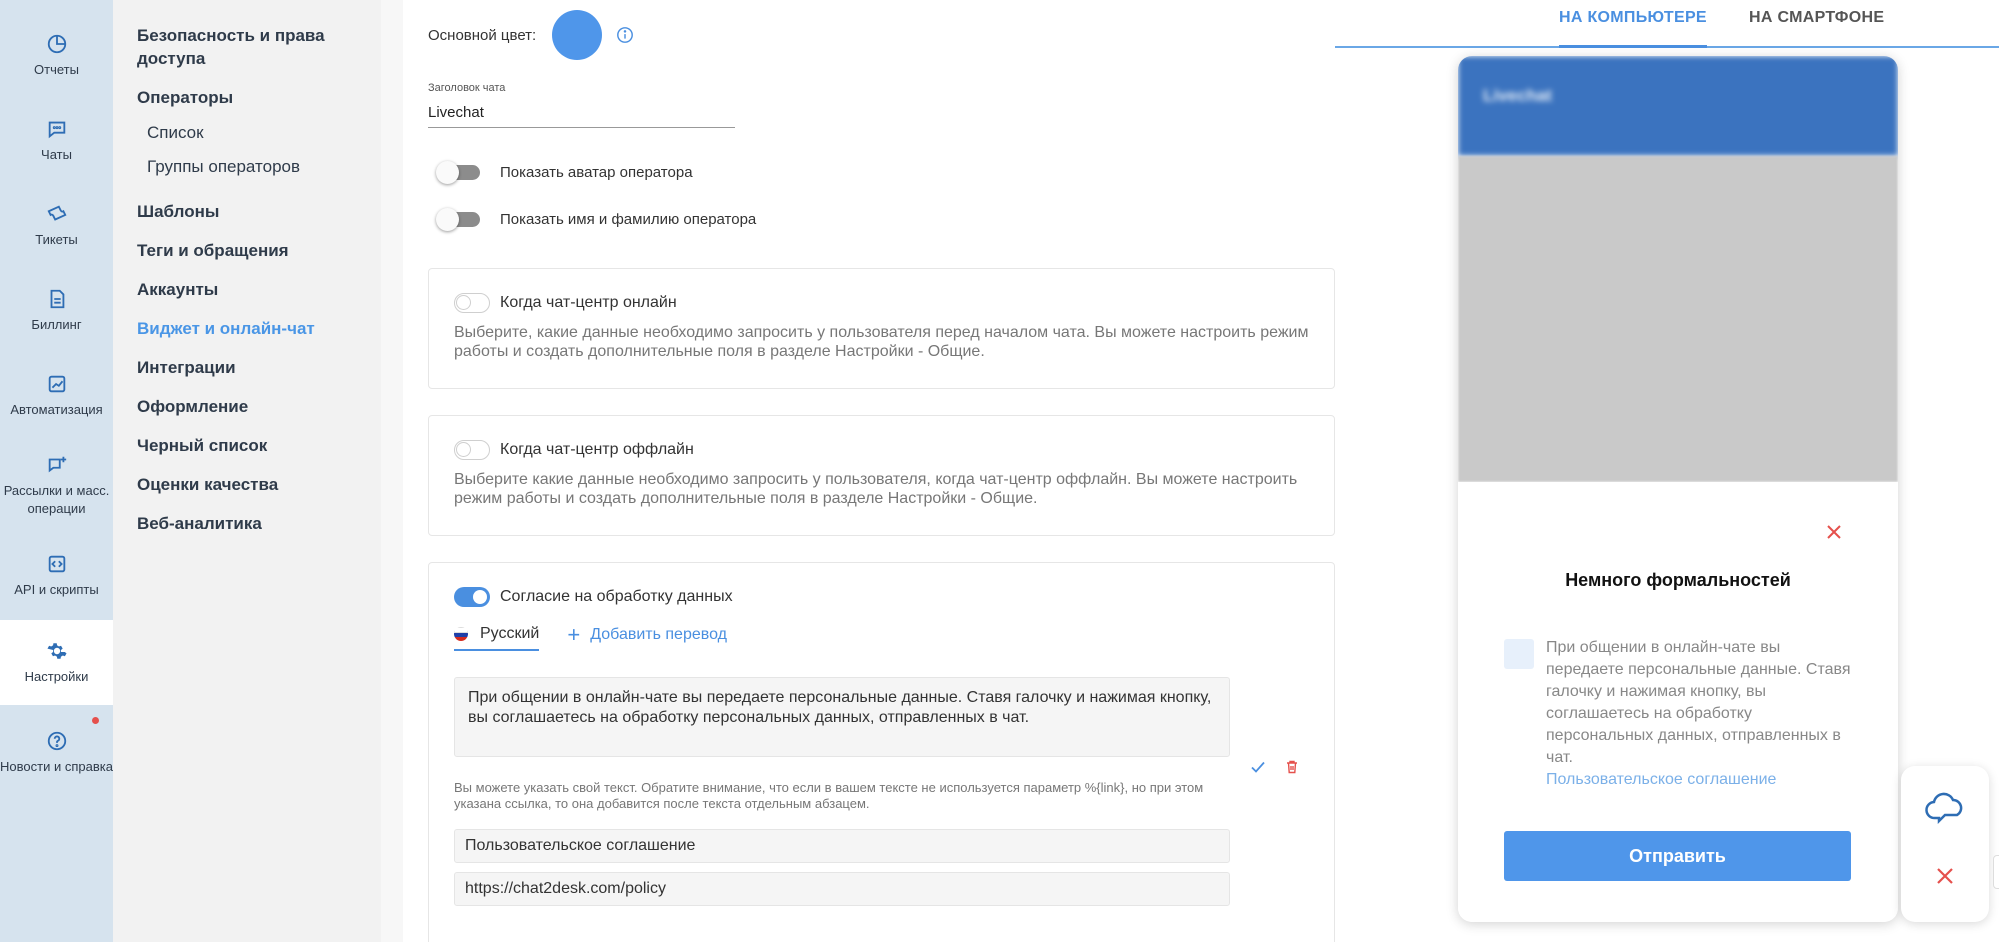  I want to click on rail-item-chats: Чаты, so click(56, 140).